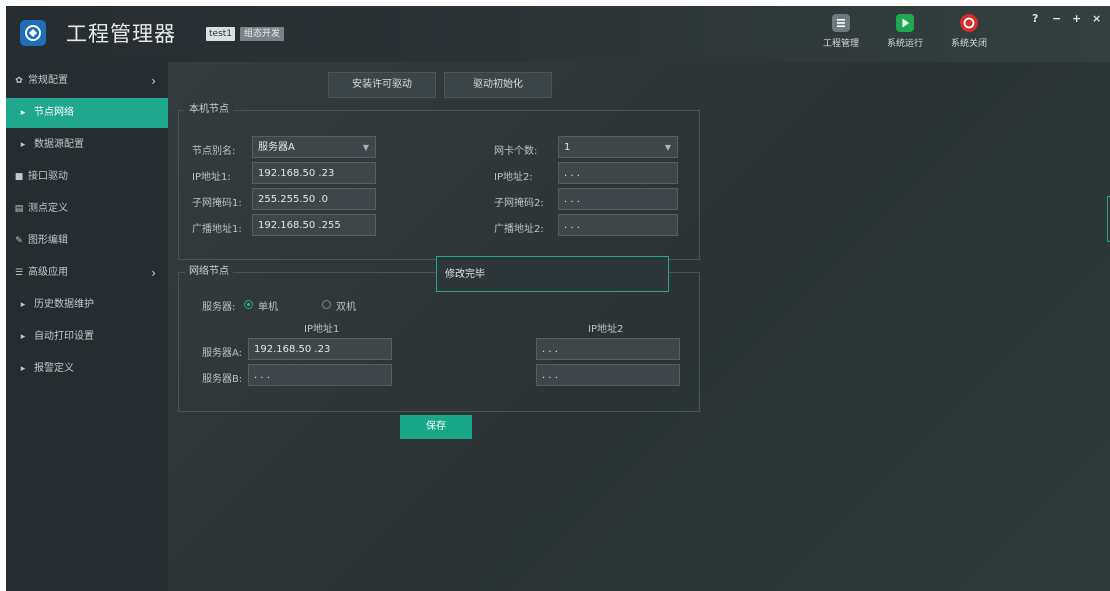 Image resolution: width=1110 pixels, height=591 pixels. Describe the element at coordinates (222, 379) in the screenshot. I see `serverB-label: 服务器B:` at that location.